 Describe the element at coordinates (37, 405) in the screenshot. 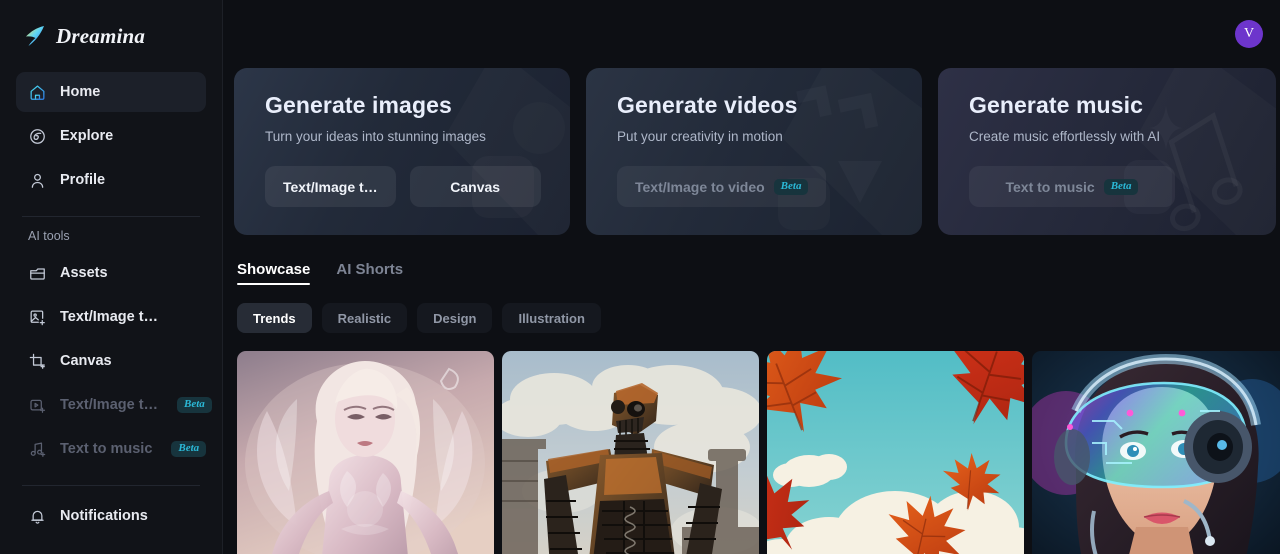

I see `video-add-icon` at that location.